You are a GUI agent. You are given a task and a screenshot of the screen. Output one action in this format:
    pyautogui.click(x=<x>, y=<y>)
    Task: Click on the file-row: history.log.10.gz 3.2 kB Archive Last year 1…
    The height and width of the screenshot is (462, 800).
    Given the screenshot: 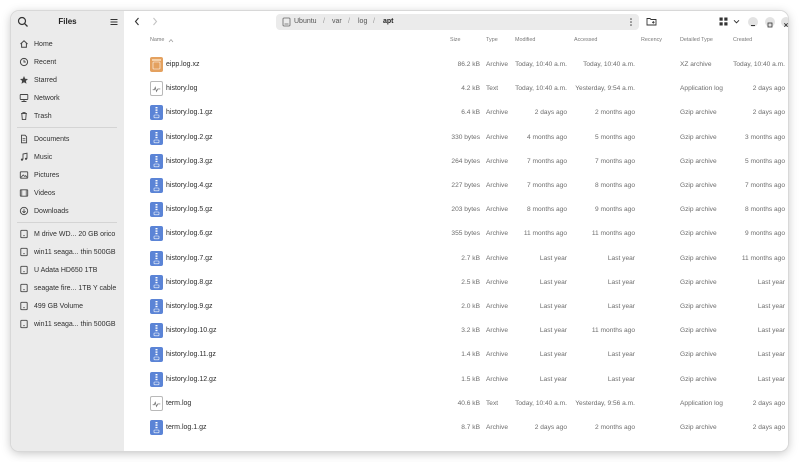 What is the action you would take?
    pyautogui.click(x=456, y=331)
    